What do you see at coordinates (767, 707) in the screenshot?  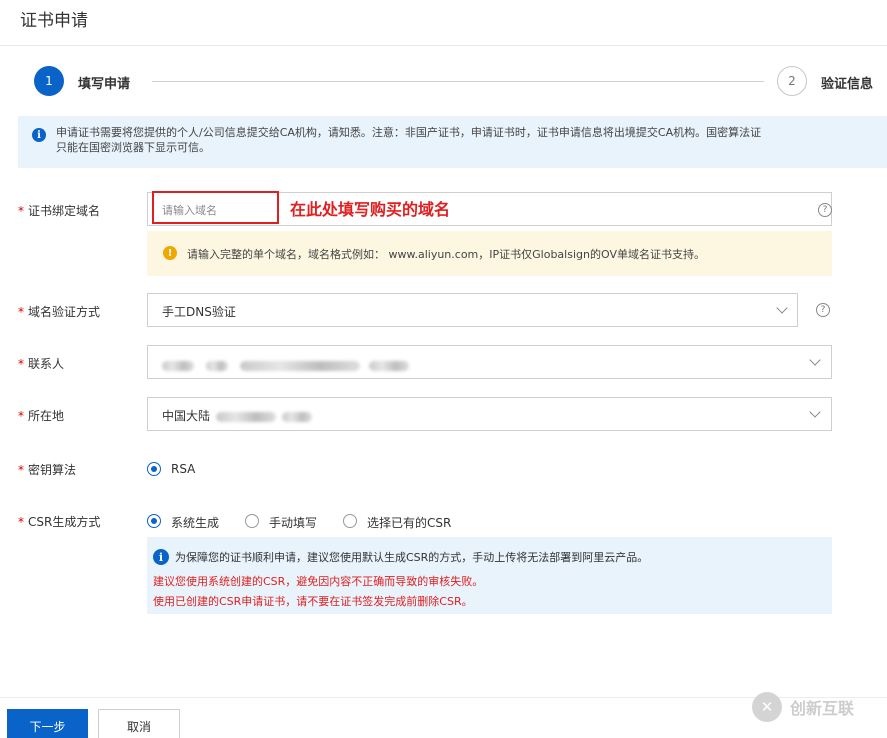 I see `watermark-logo-icon: ✕` at bounding box center [767, 707].